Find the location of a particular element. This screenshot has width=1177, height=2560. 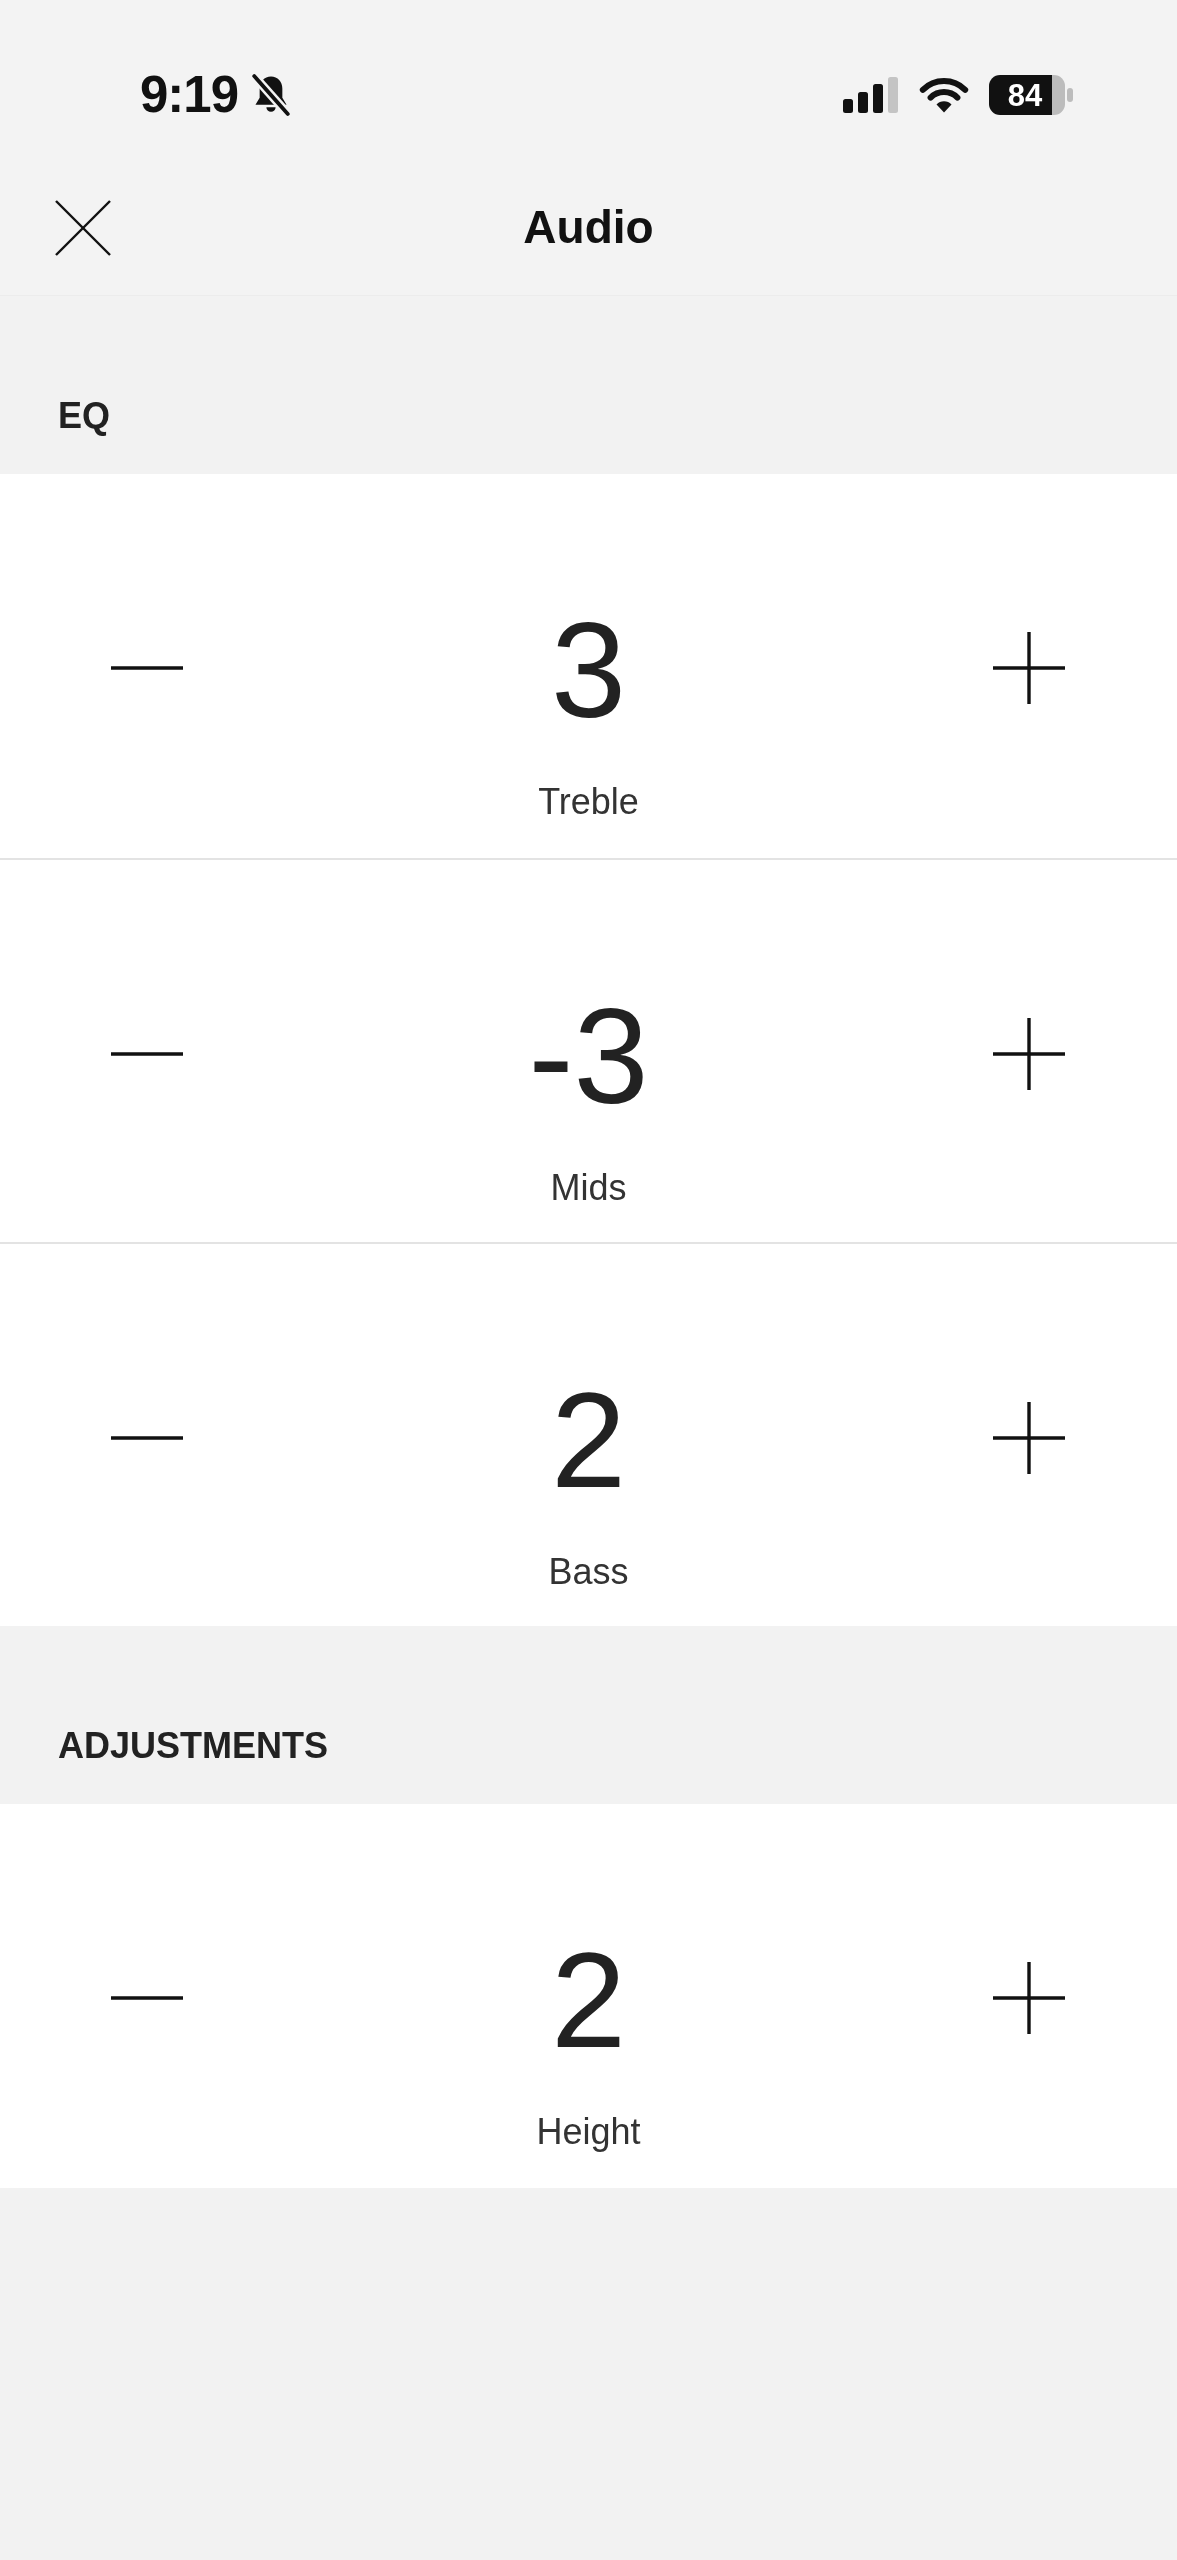

section-title: ADJUSTMENTS is located at coordinates (193, 1745).